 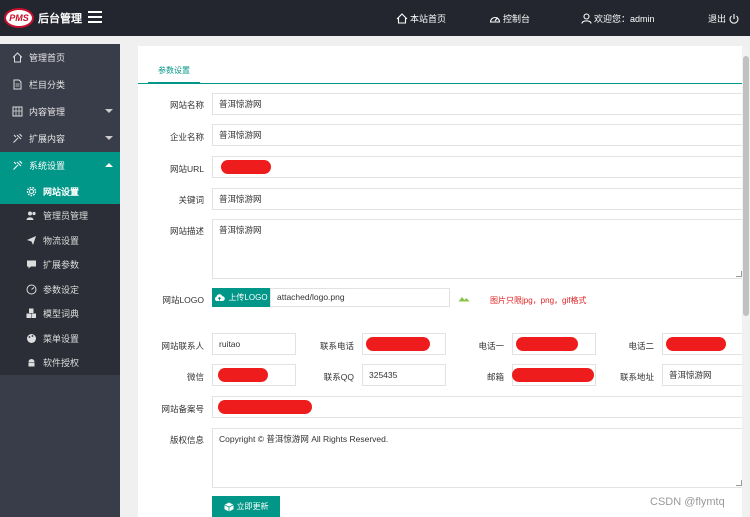 I want to click on keywords-input: 普洱惊游网, so click(x=478, y=199).